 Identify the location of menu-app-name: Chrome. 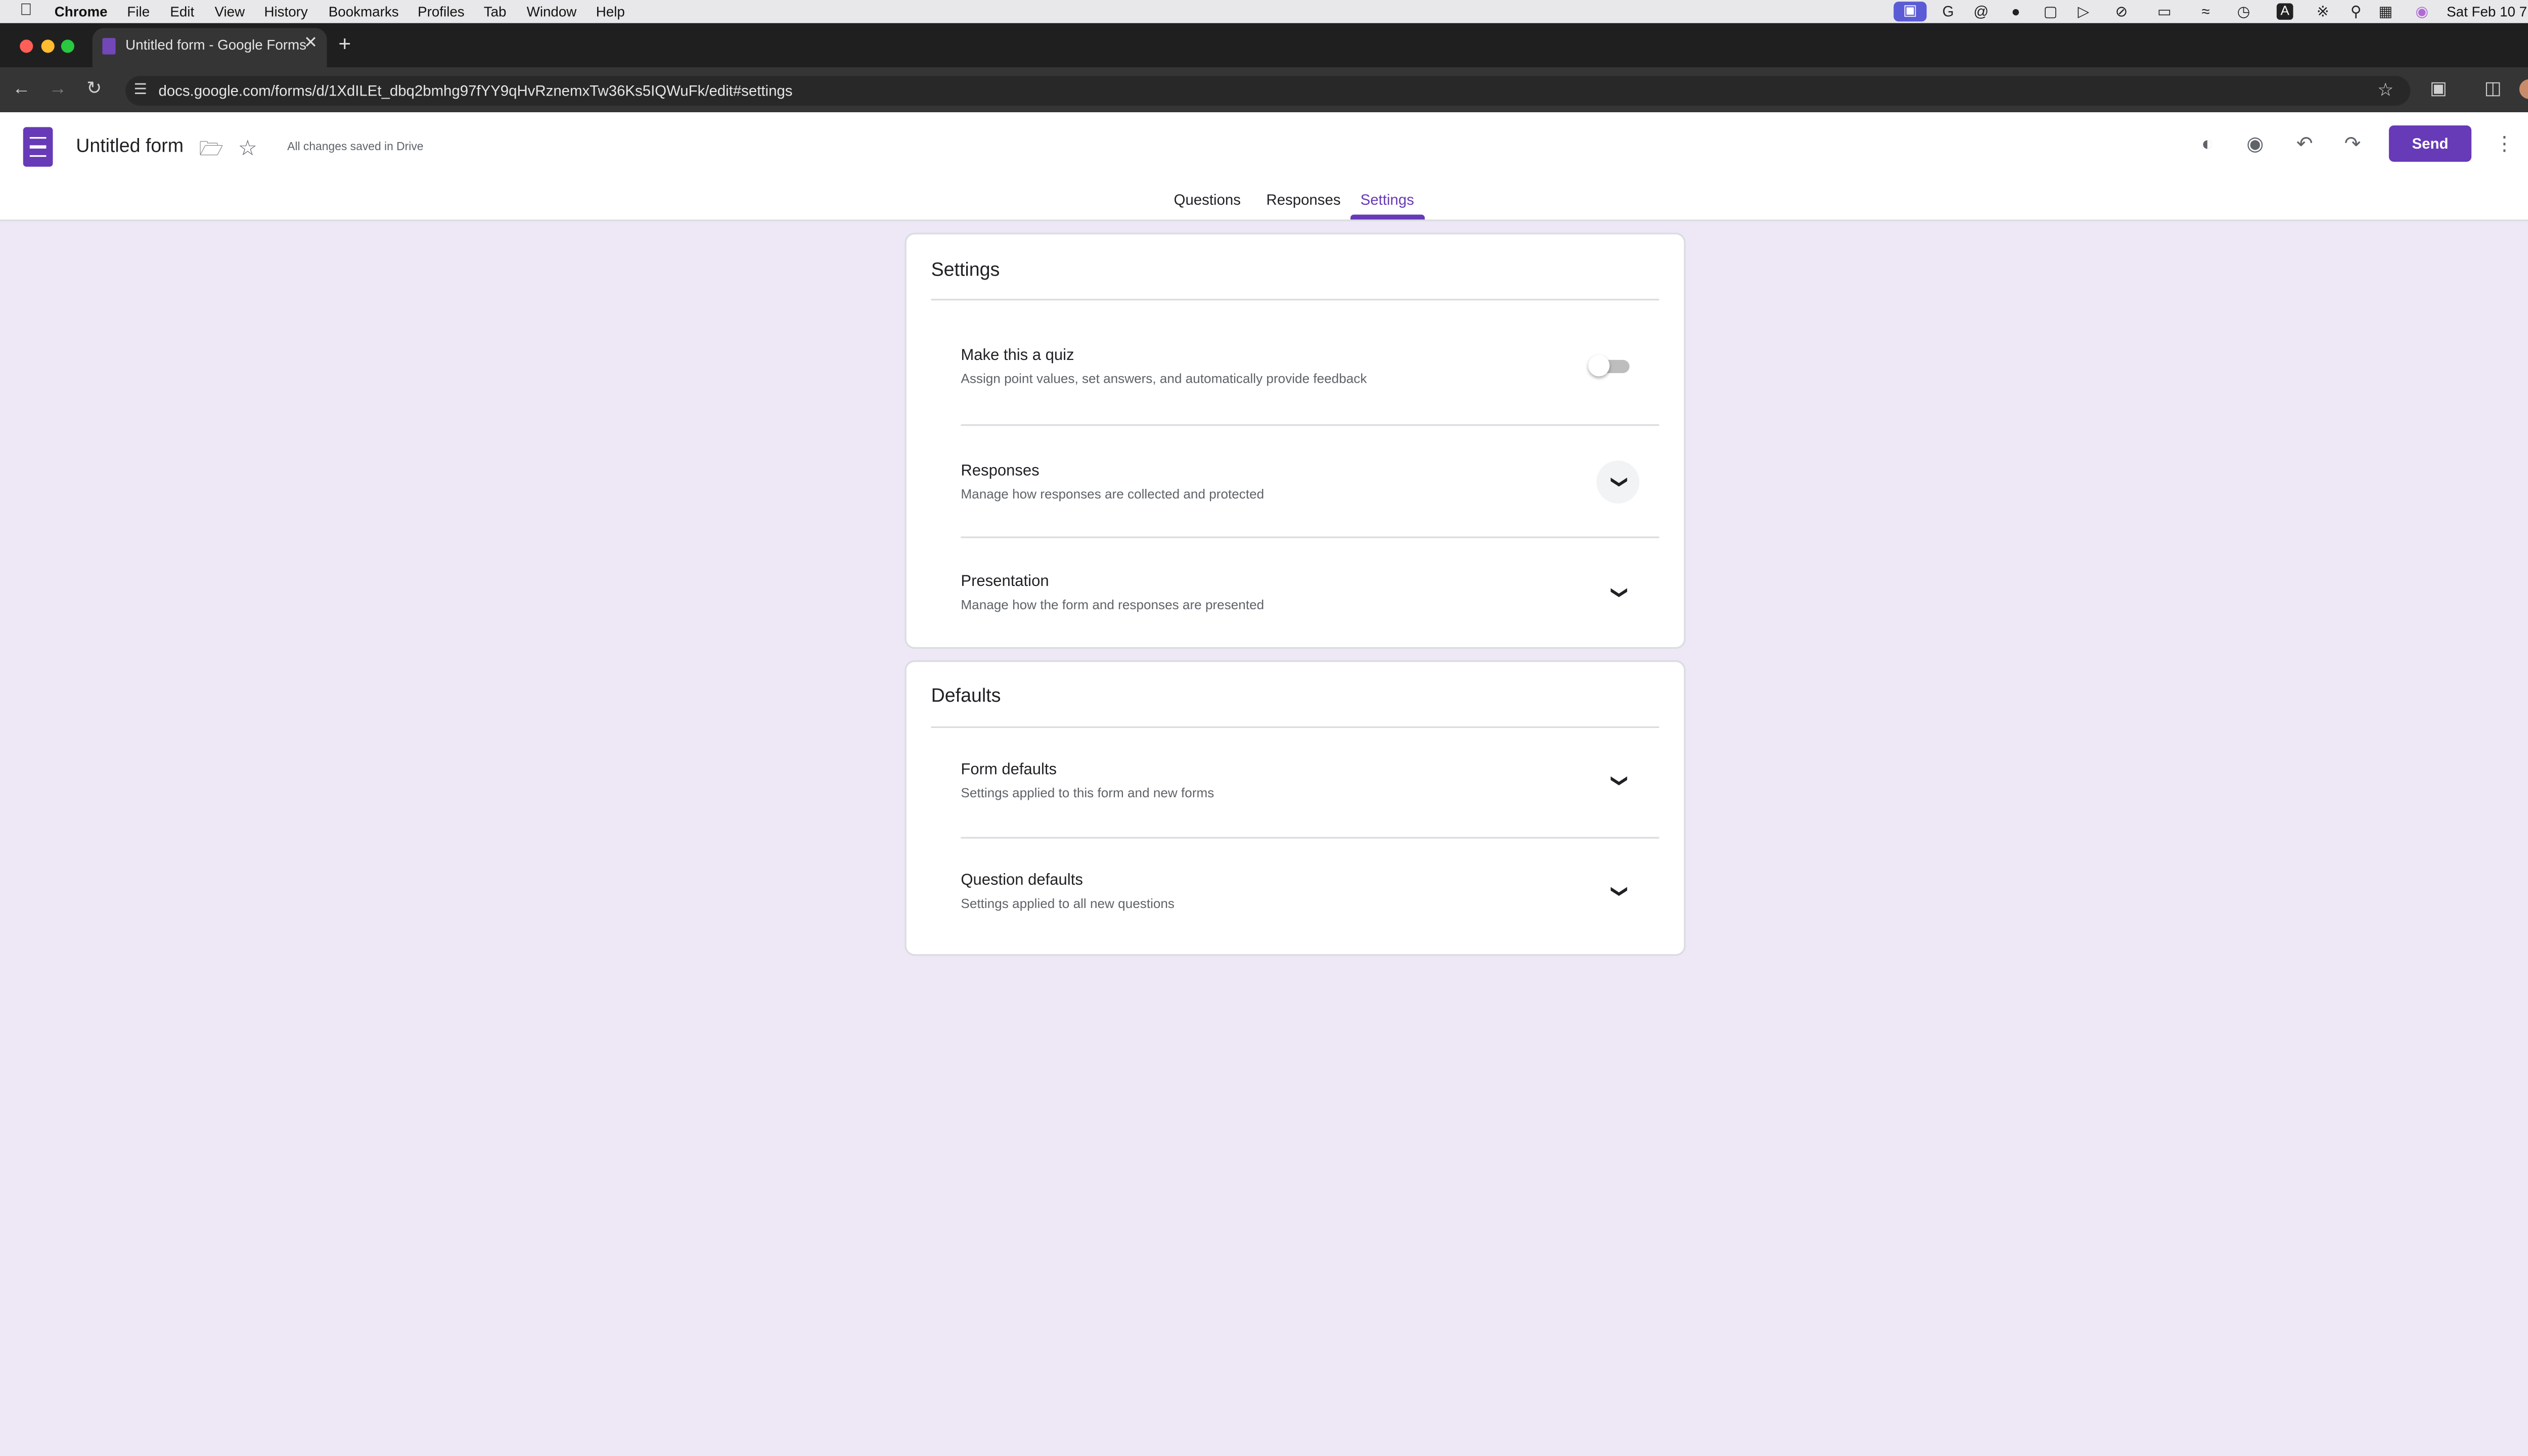
(82, 12).